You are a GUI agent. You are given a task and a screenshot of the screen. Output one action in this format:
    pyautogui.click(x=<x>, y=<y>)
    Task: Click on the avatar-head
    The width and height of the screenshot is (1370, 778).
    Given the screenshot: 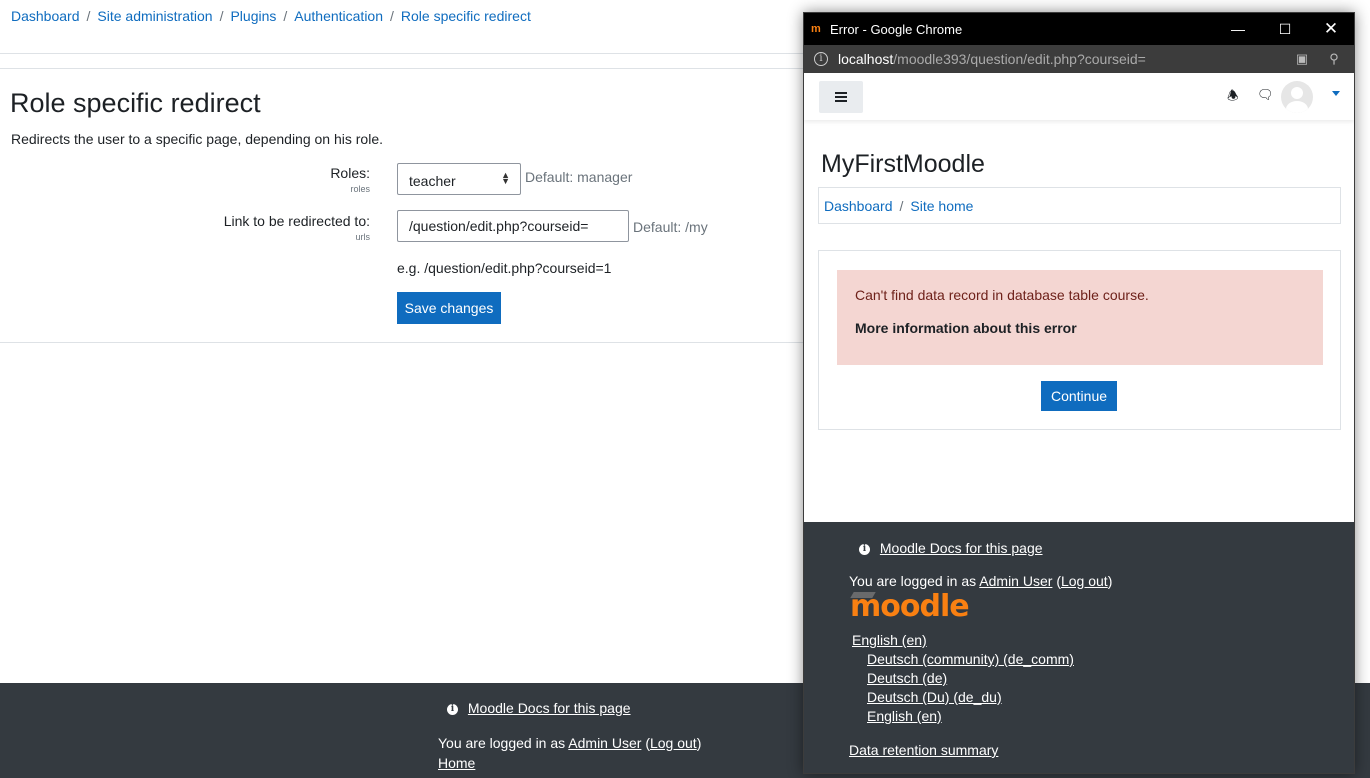 What is the action you would take?
    pyautogui.click(x=1297, y=93)
    